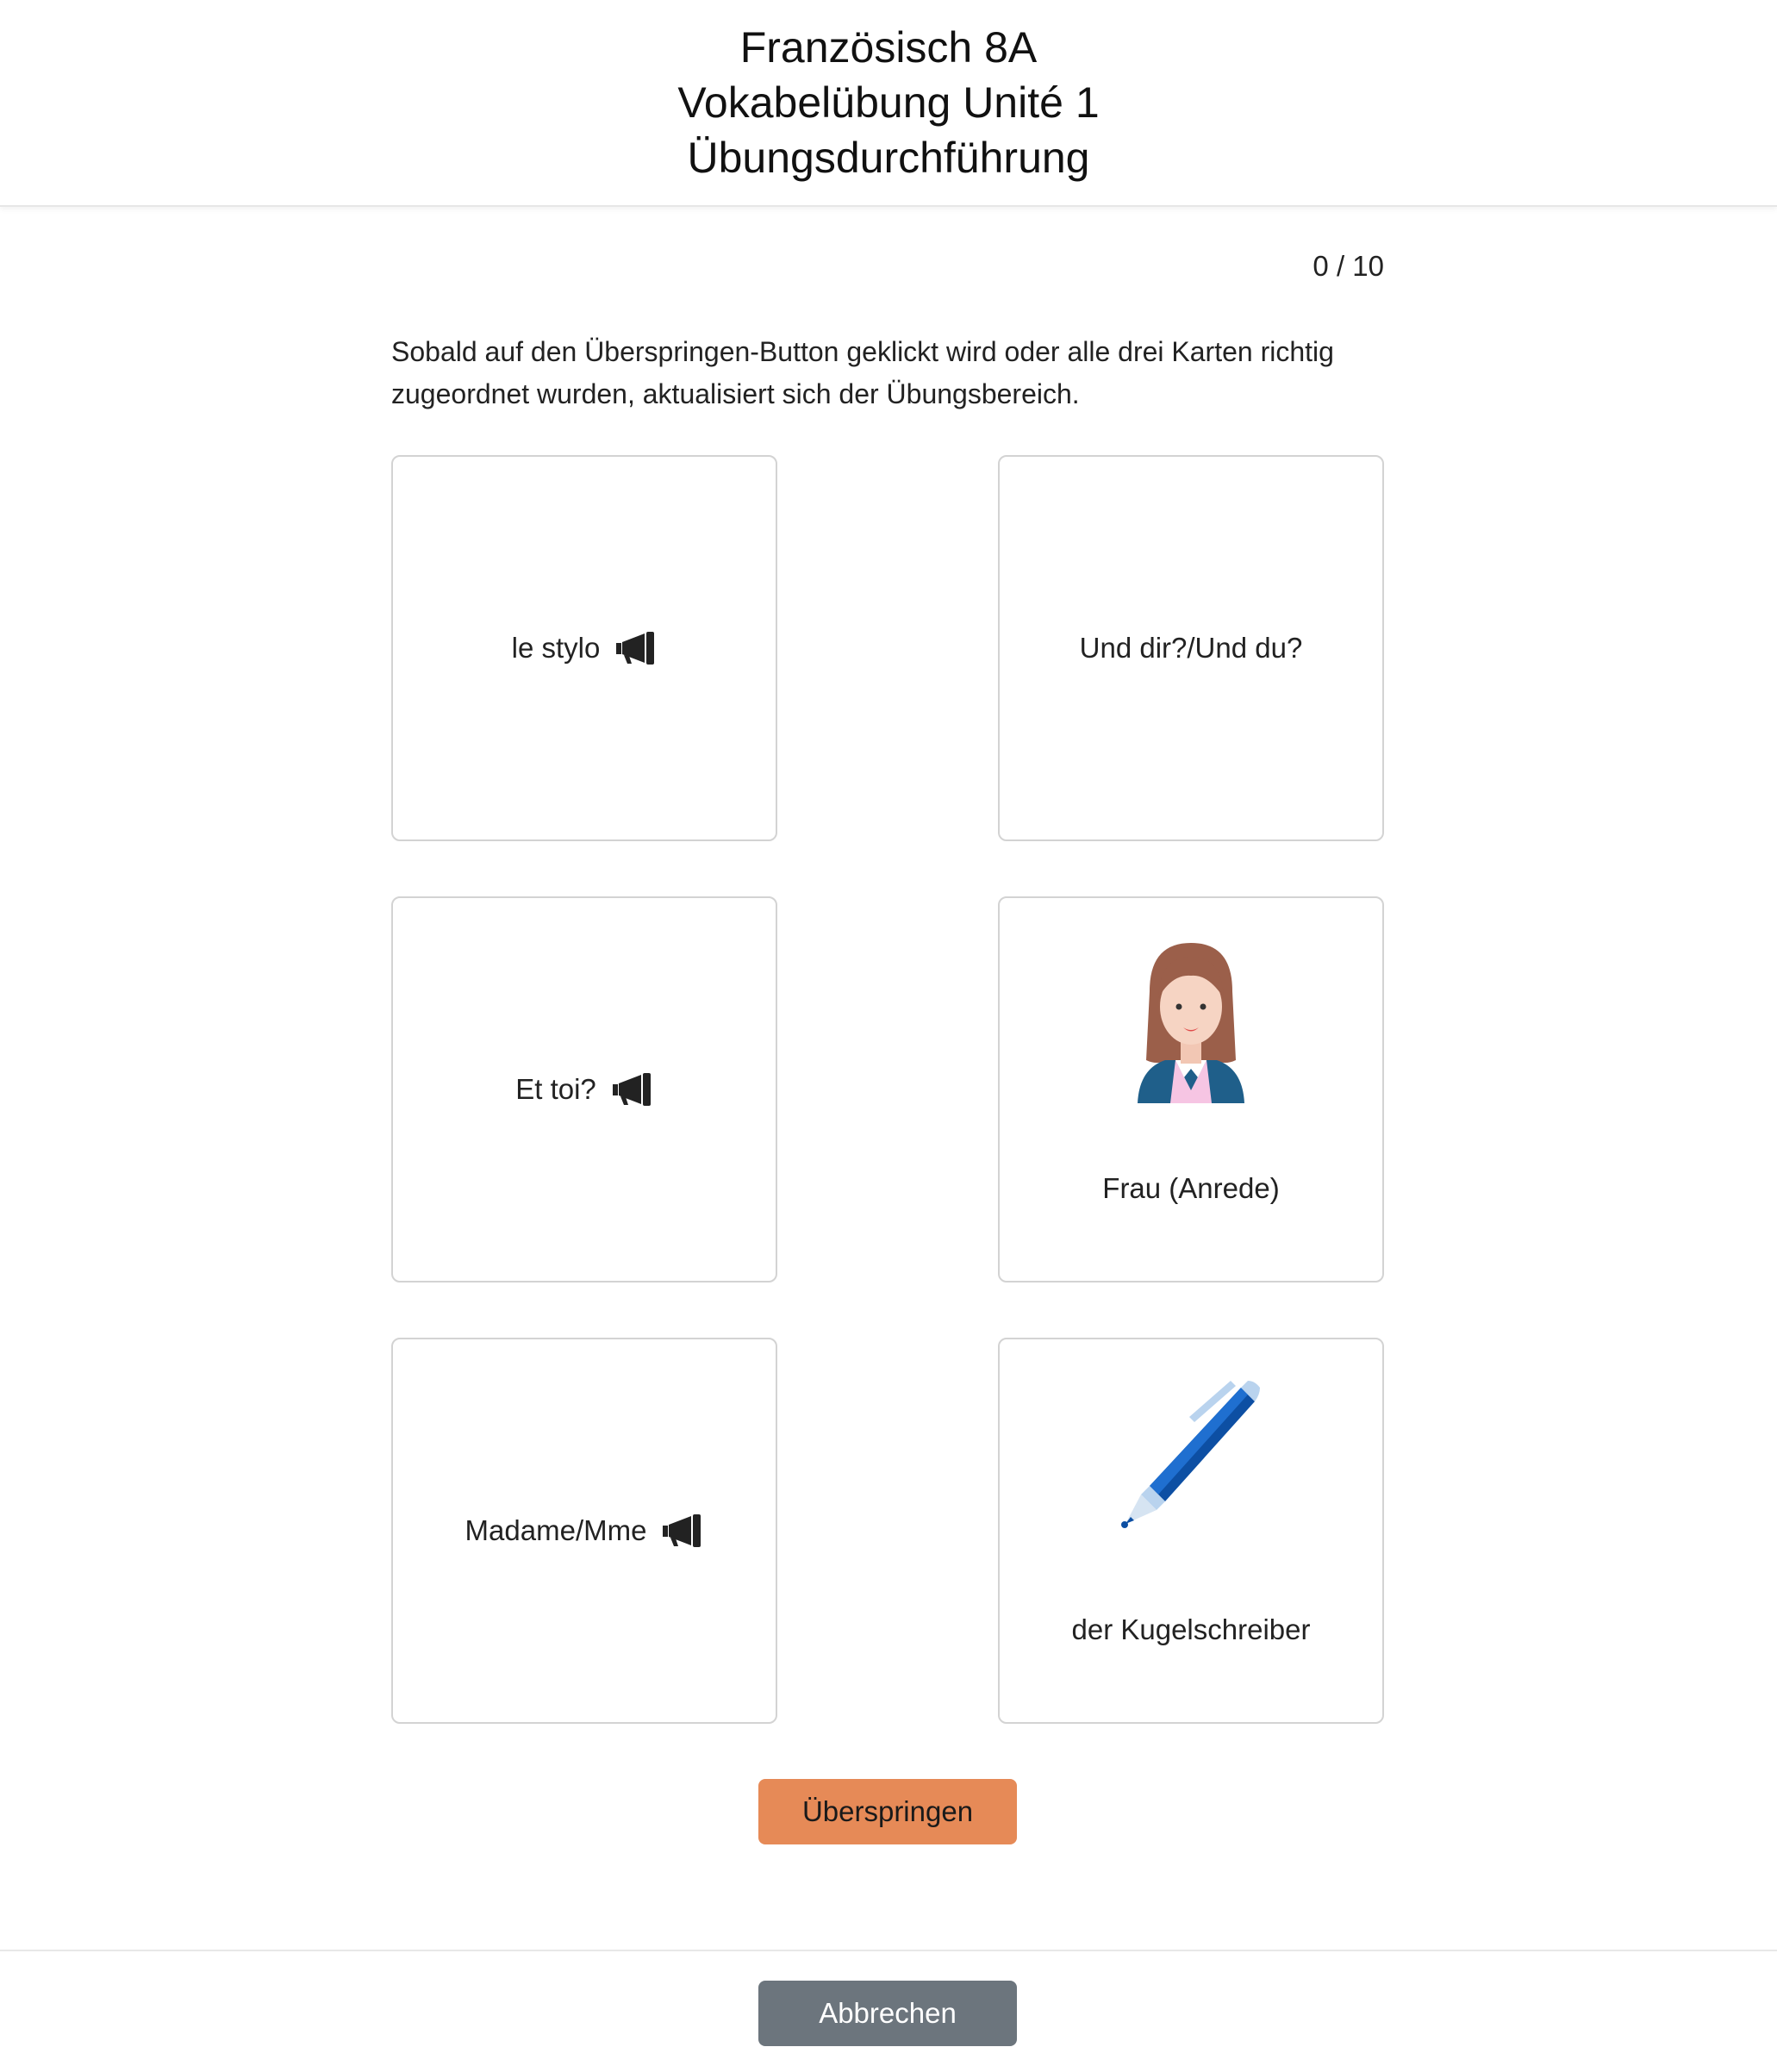 This screenshot has height=2072, width=1777. What do you see at coordinates (888, 47) in the screenshot?
I see `course-title: Französisch 8A` at bounding box center [888, 47].